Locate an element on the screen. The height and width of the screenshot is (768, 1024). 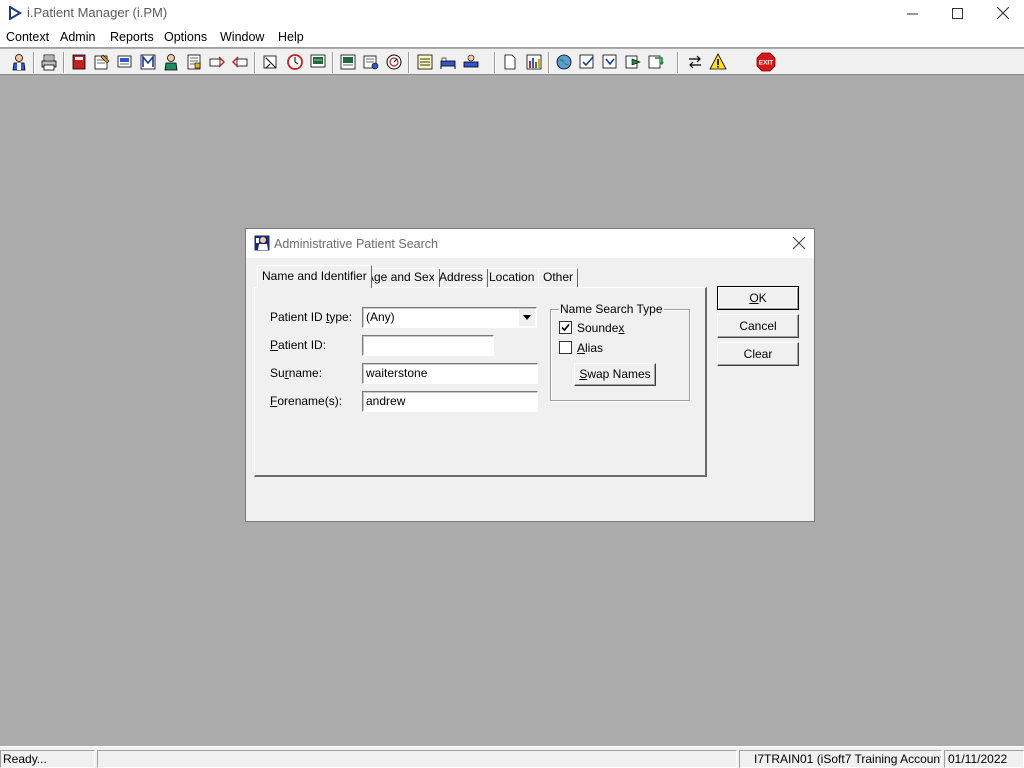
soundex-checkbox is located at coordinates (565, 327).